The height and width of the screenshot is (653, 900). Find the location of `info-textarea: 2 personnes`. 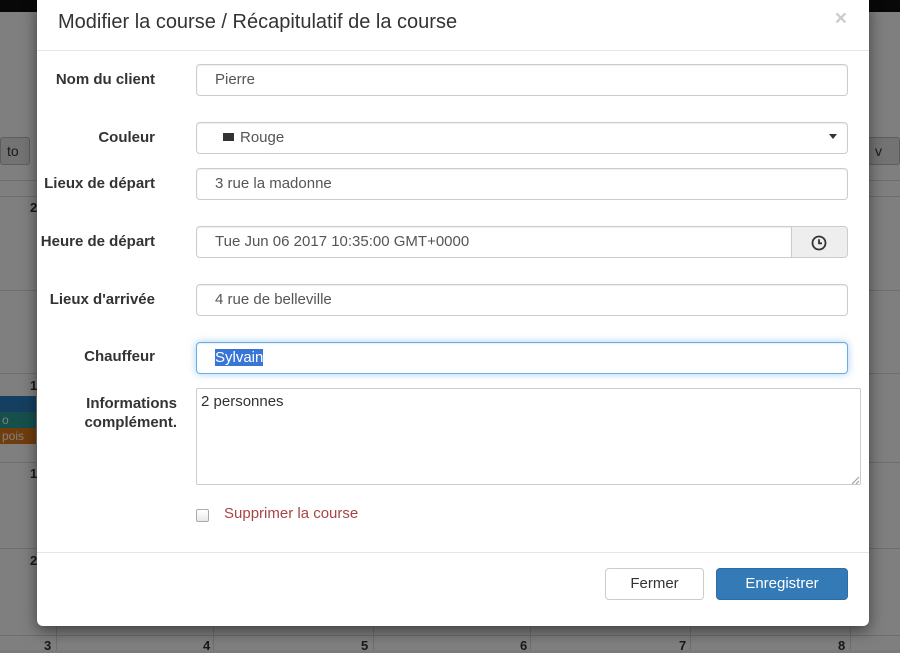

info-textarea: 2 personnes is located at coordinates (528, 436).